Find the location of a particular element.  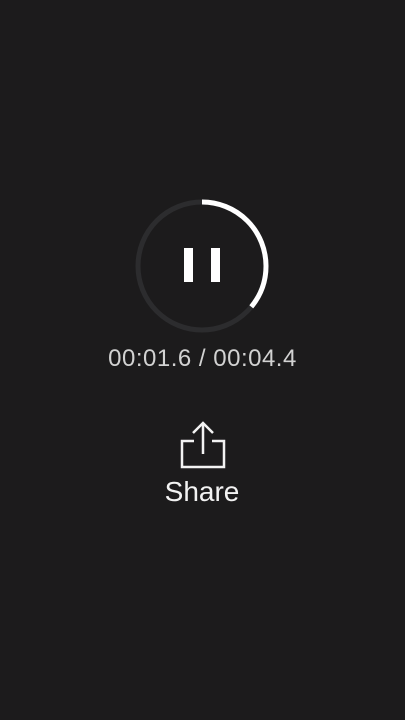

progress-ring is located at coordinates (202, 266).